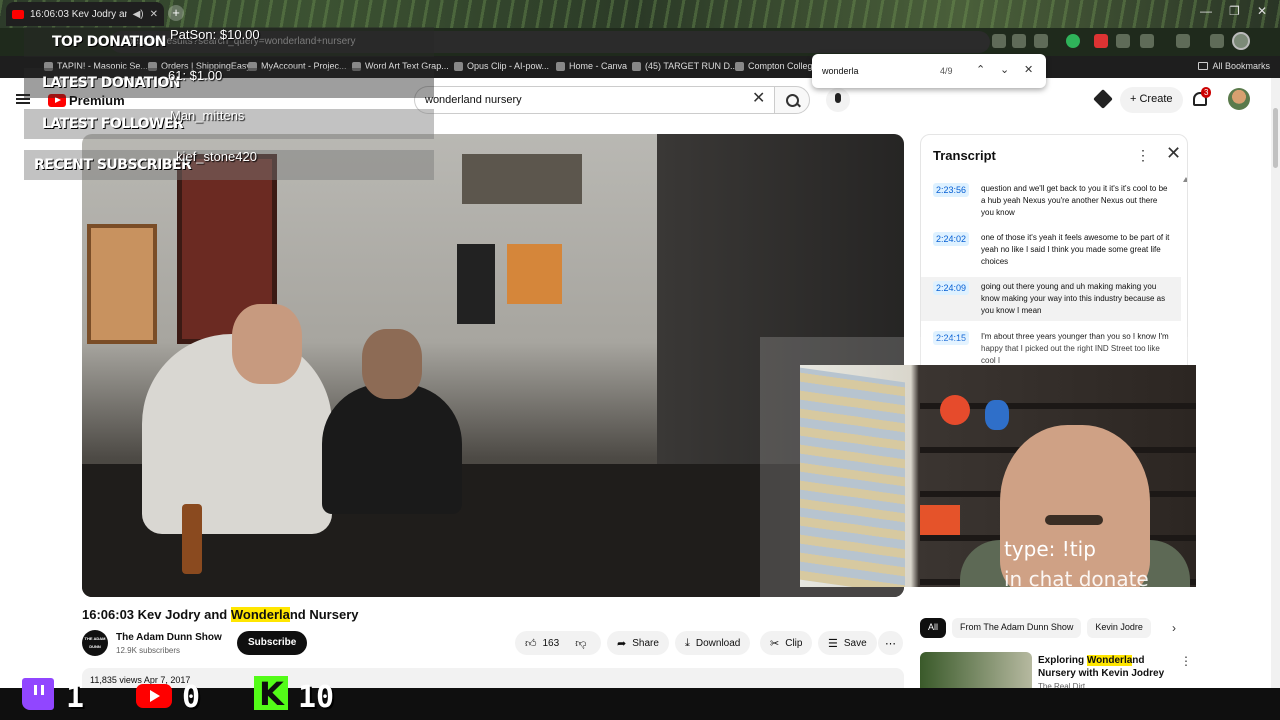 The width and height of the screenshot is (1280, 720). I want to click on subscriber-count: 12.9K subscribers, so click(148, 650).